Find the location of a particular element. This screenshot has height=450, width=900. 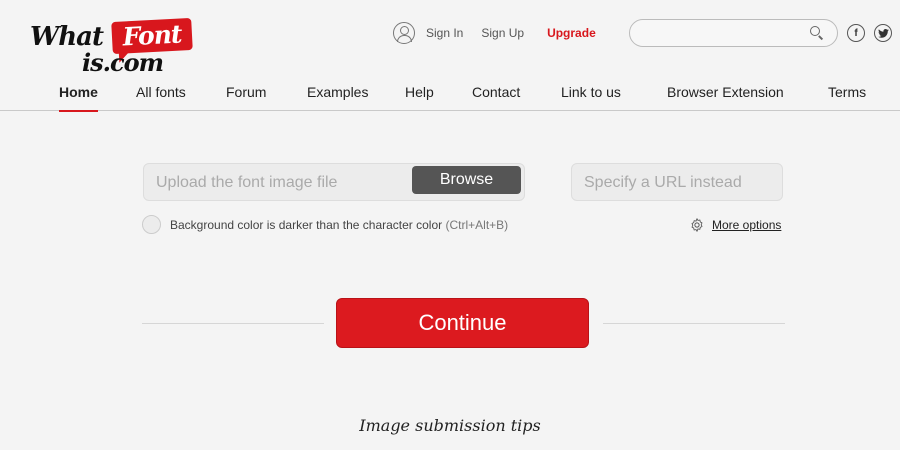

user-icon is located at coordinates (404, 33).